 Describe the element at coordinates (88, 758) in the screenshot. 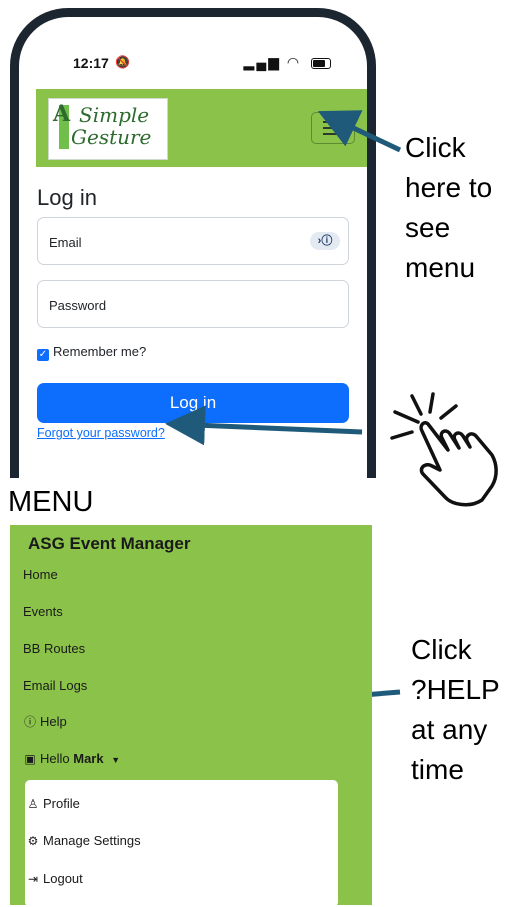

I see `user-name: Mark` at that location.